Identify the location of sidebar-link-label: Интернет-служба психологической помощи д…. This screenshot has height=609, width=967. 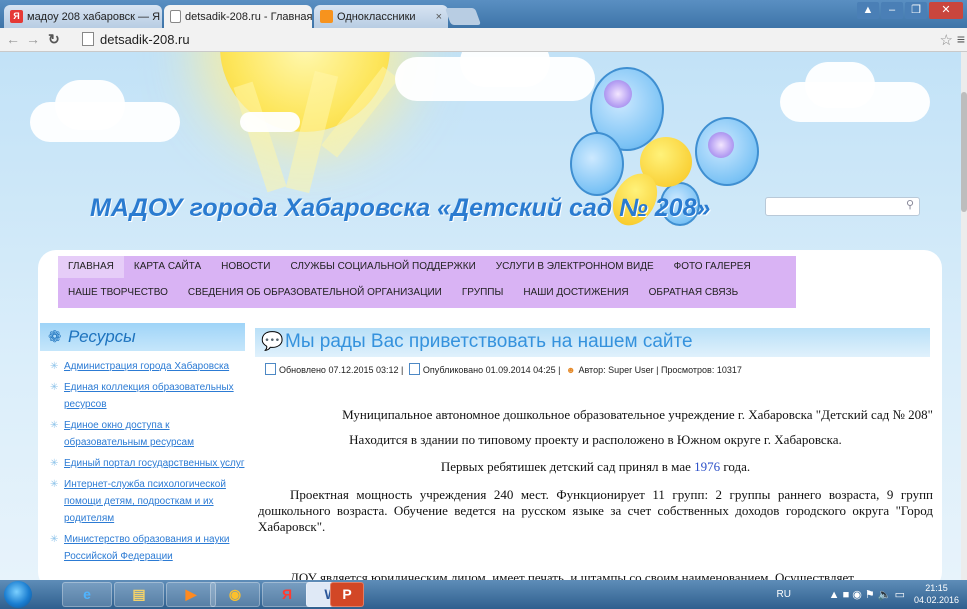
(145, 501).